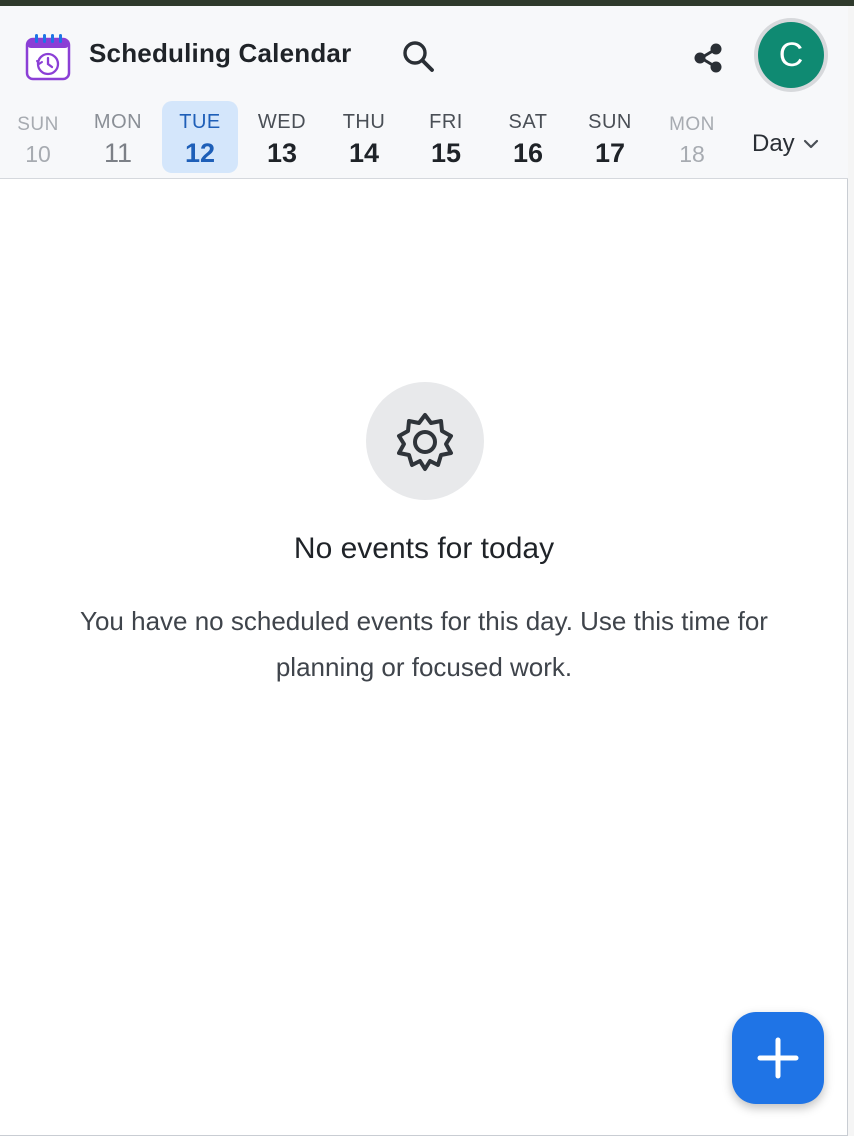  Describe the element at coordinates (38, 154) in the screenshot. I see `day-number: 10` at that location.